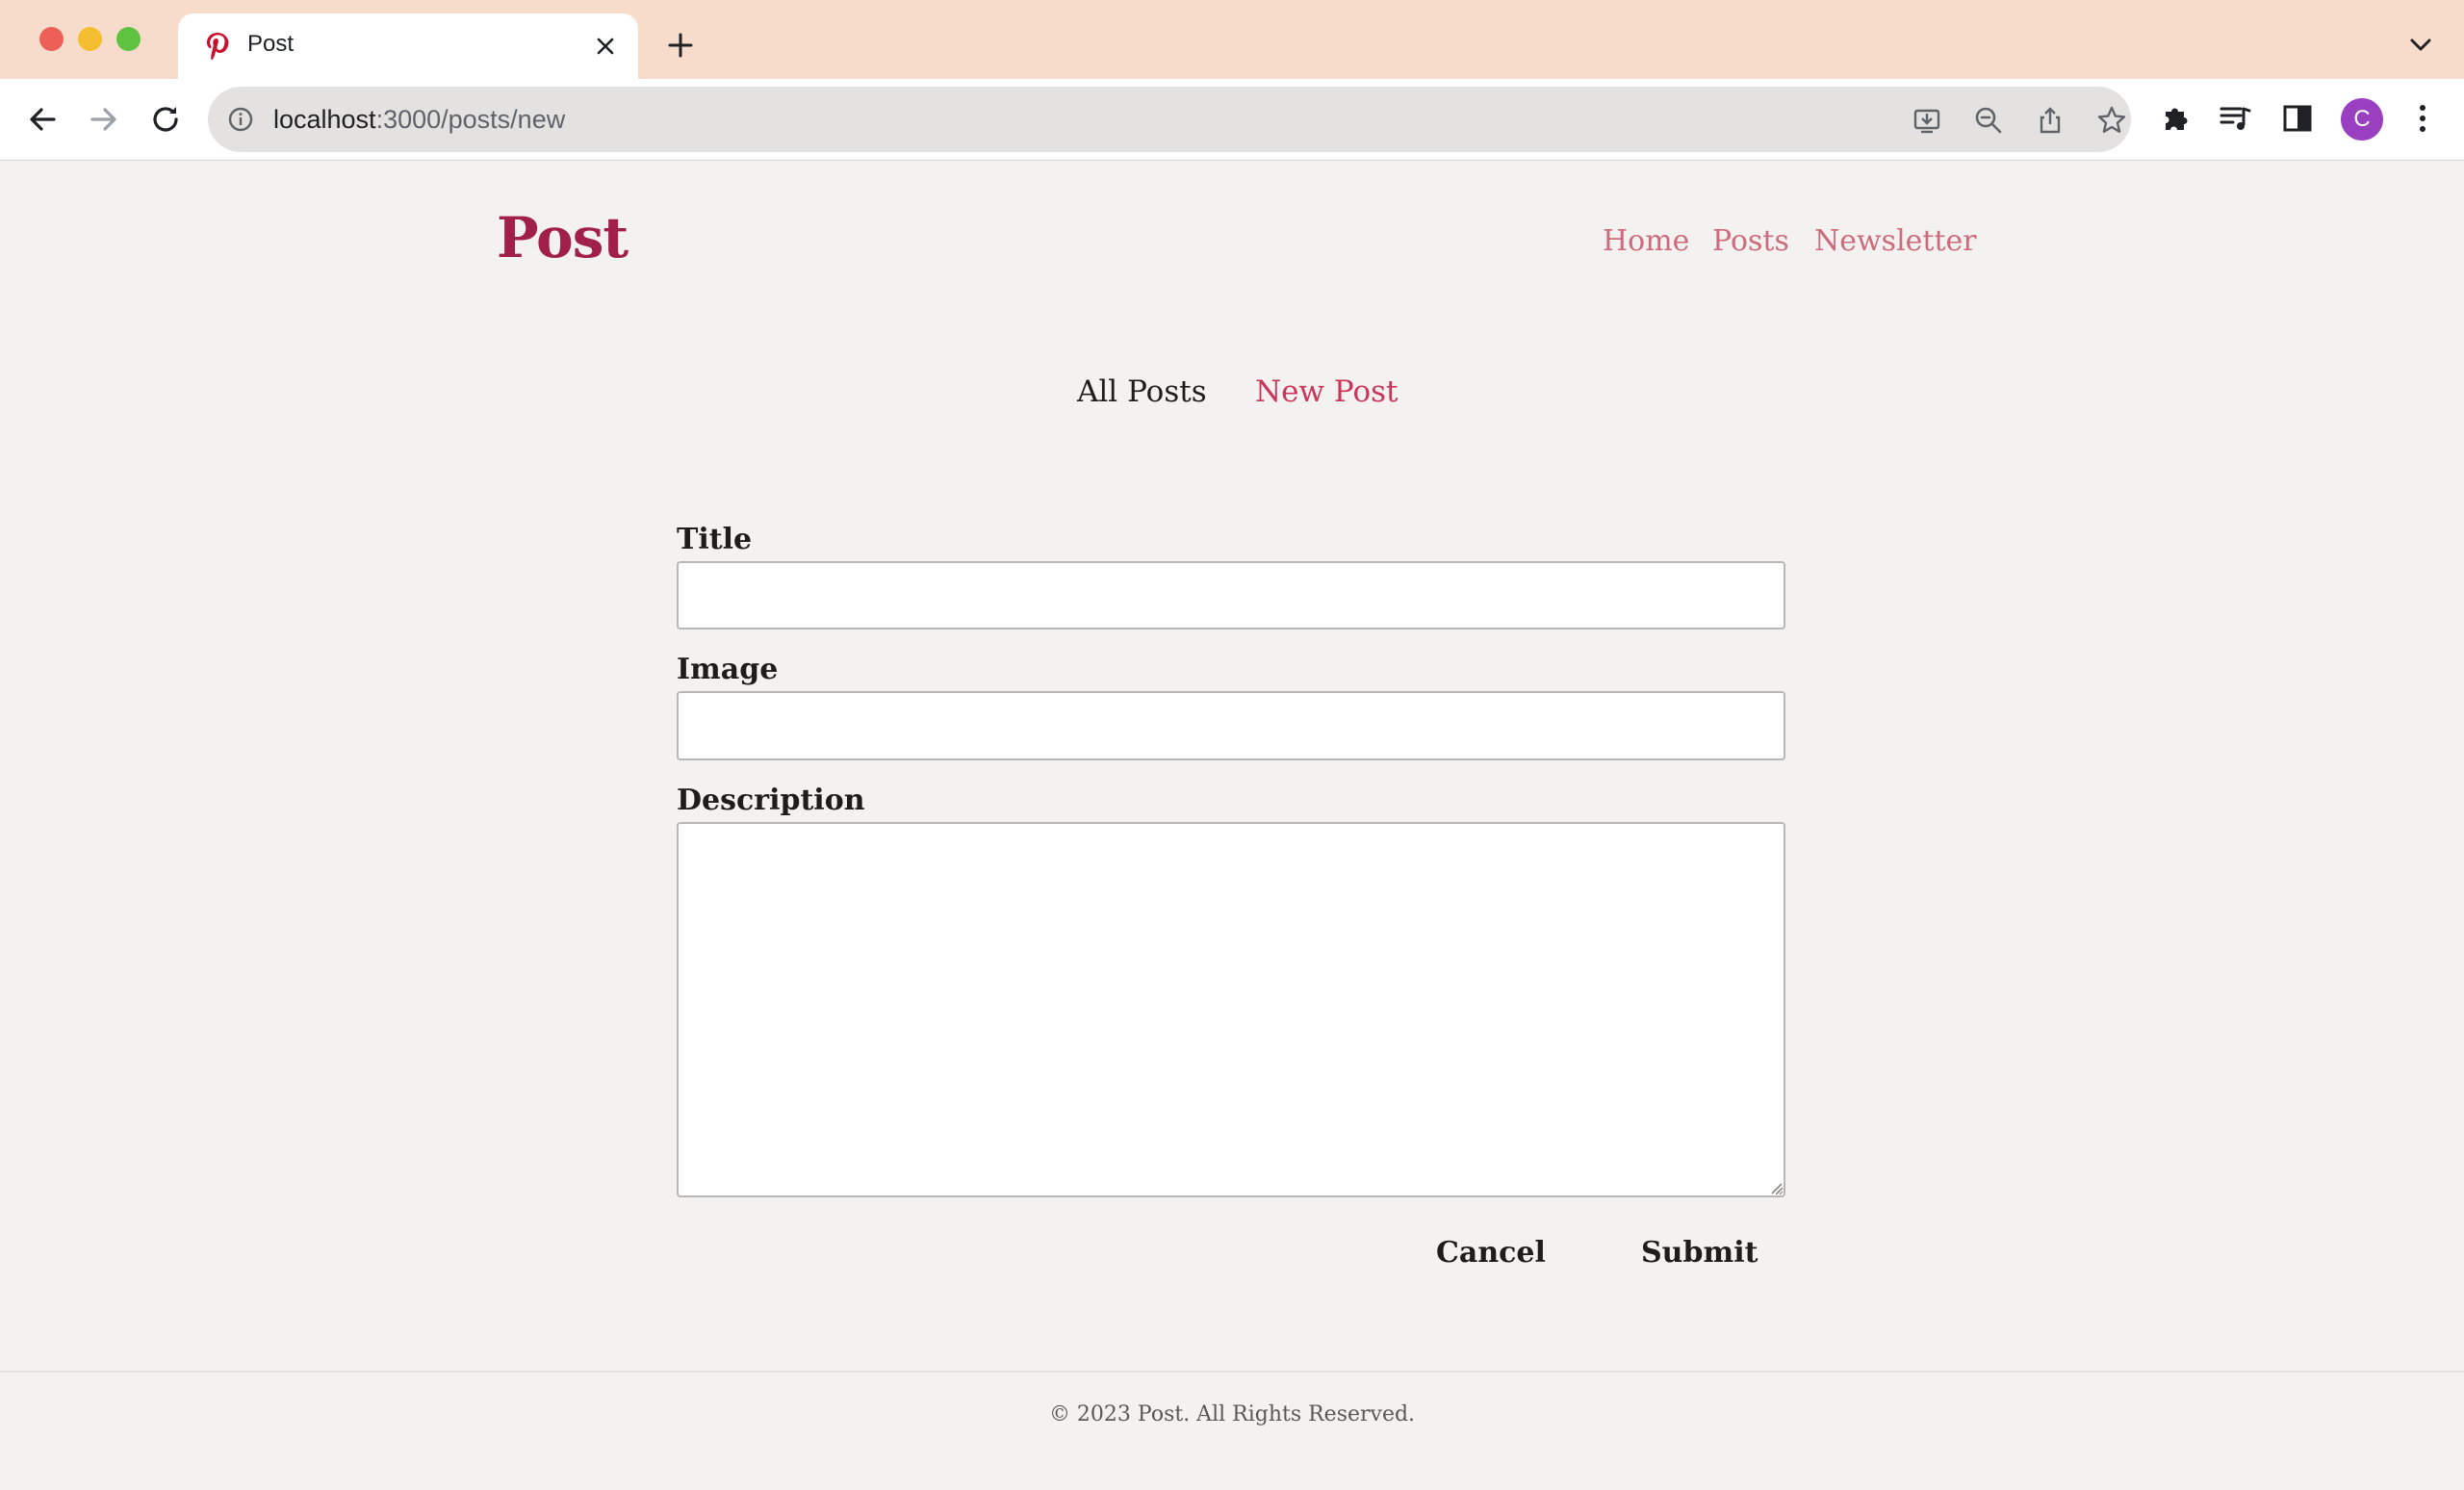 This screenshot has width=2464, height=1490. I want to click on site-logo: Post, so click(563, 237).